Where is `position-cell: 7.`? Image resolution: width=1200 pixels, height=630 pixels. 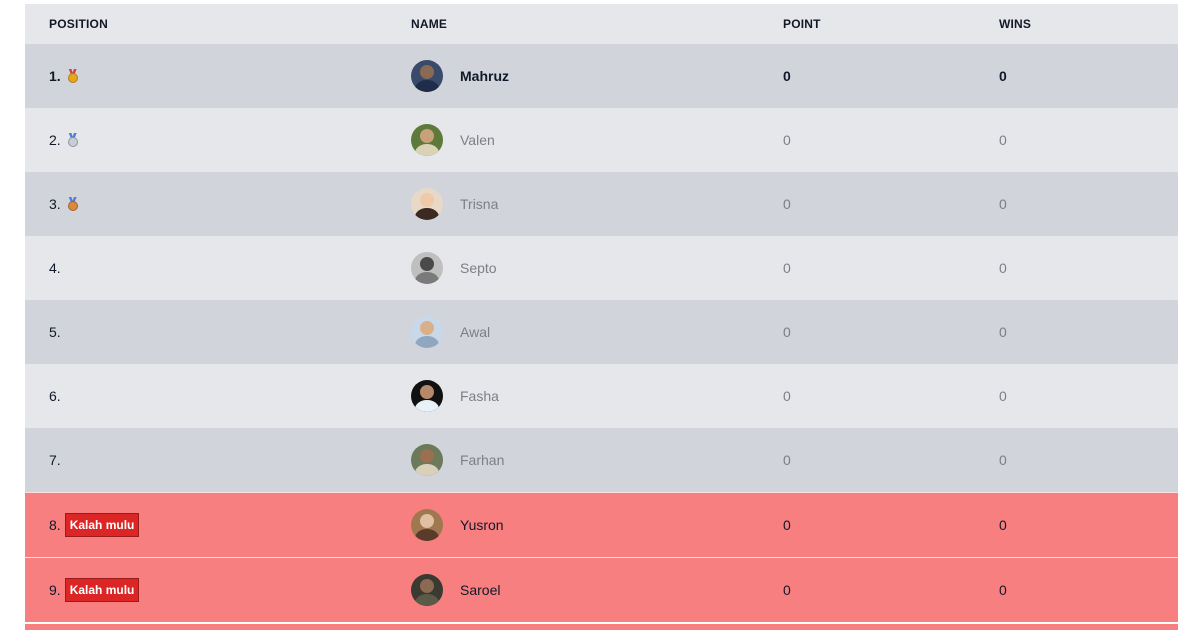 position-cell: 7. is located at coordinates (55, 460).